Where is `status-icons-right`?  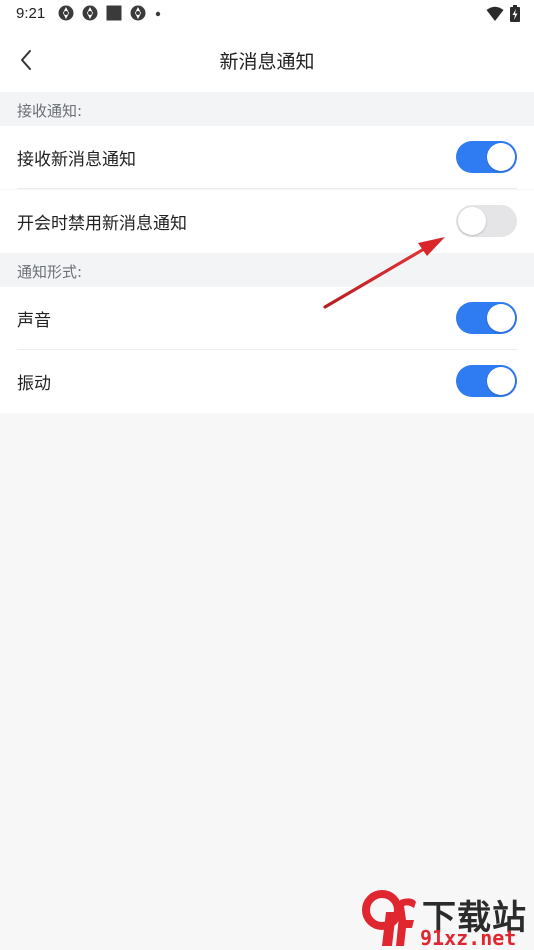 status-icons-right is located at coordinates (503, 13).